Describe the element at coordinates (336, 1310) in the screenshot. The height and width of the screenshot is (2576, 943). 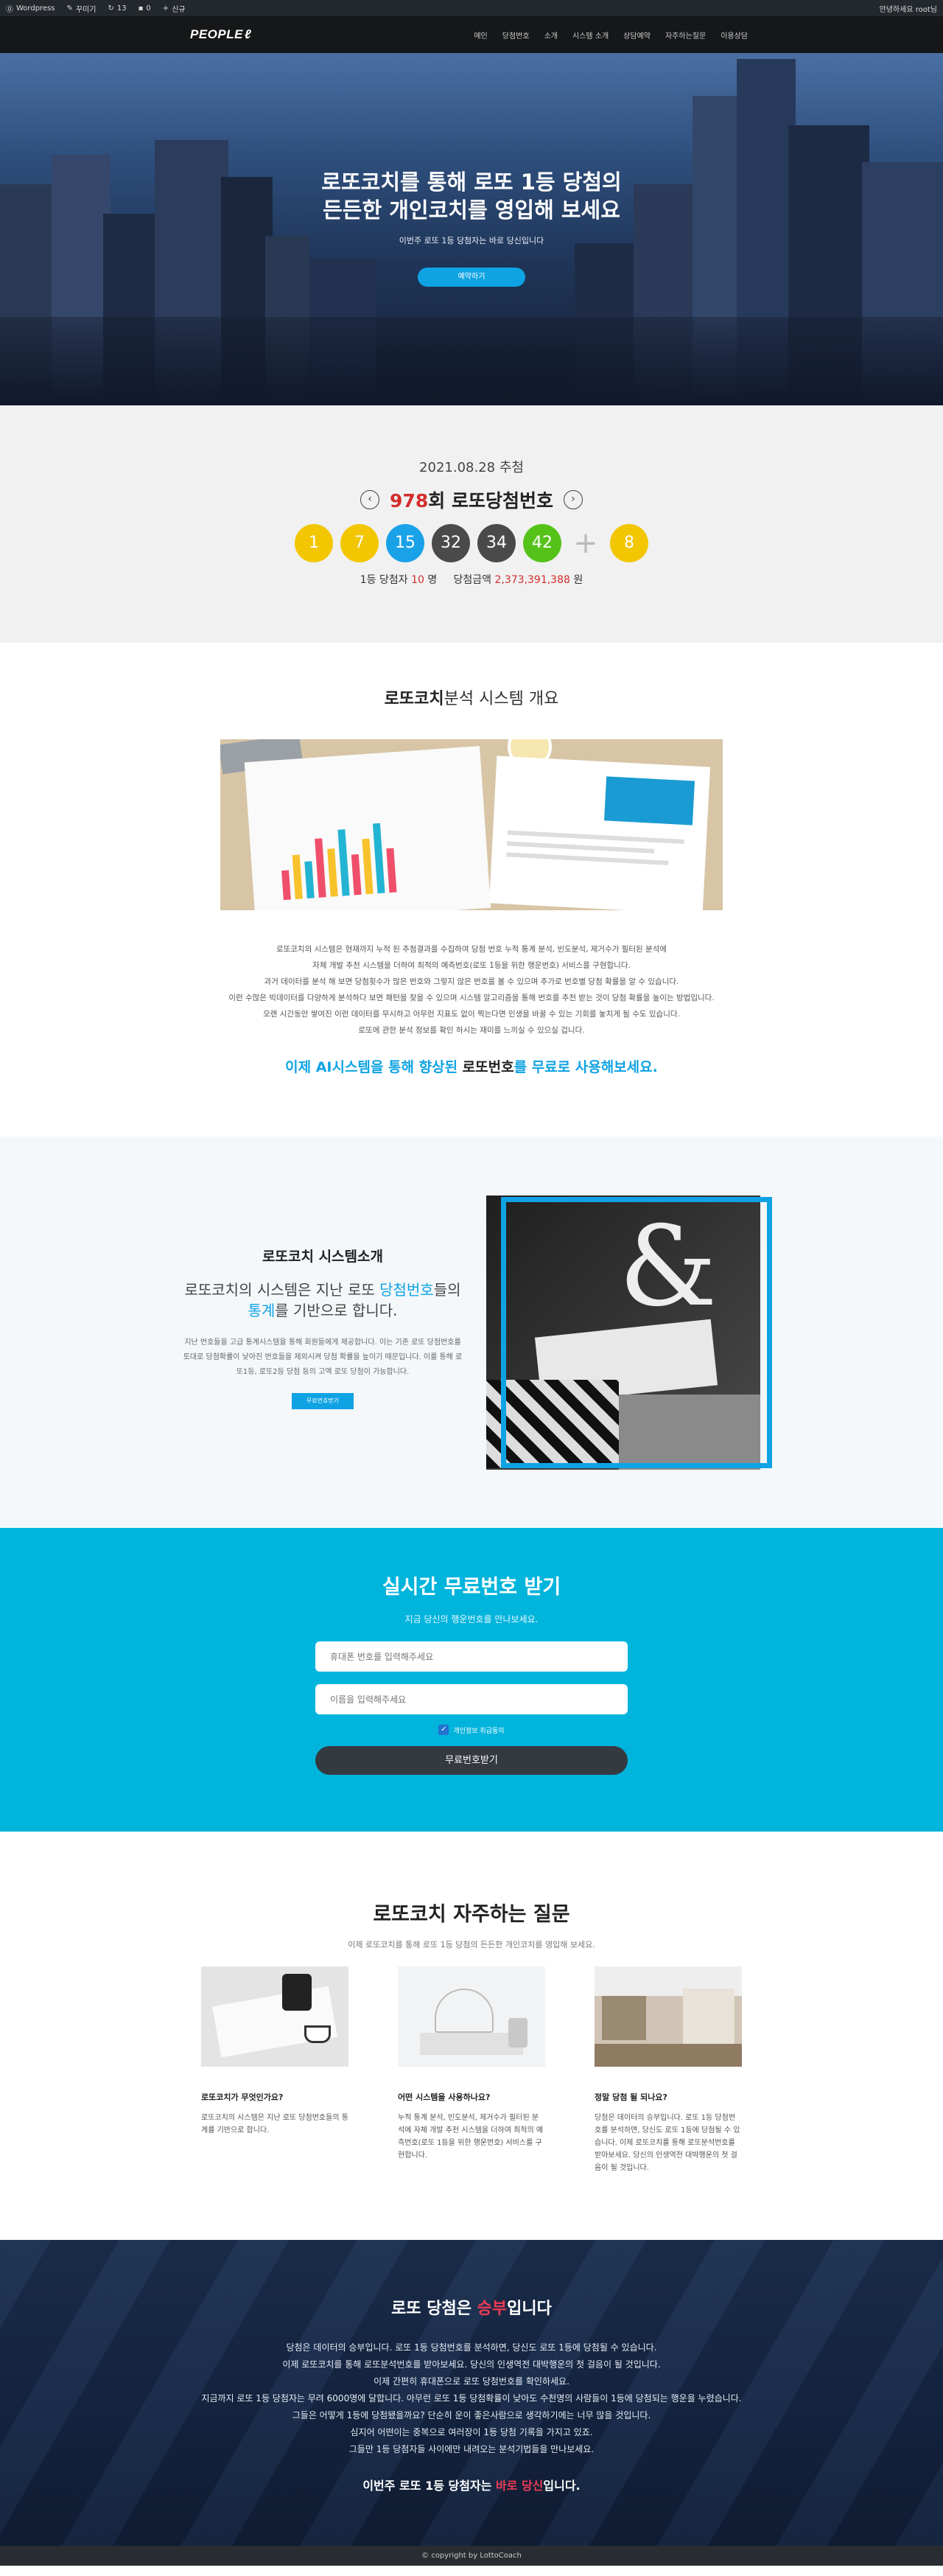
I see `lead-part-e: 를 기반으로 합니다.` at that location.